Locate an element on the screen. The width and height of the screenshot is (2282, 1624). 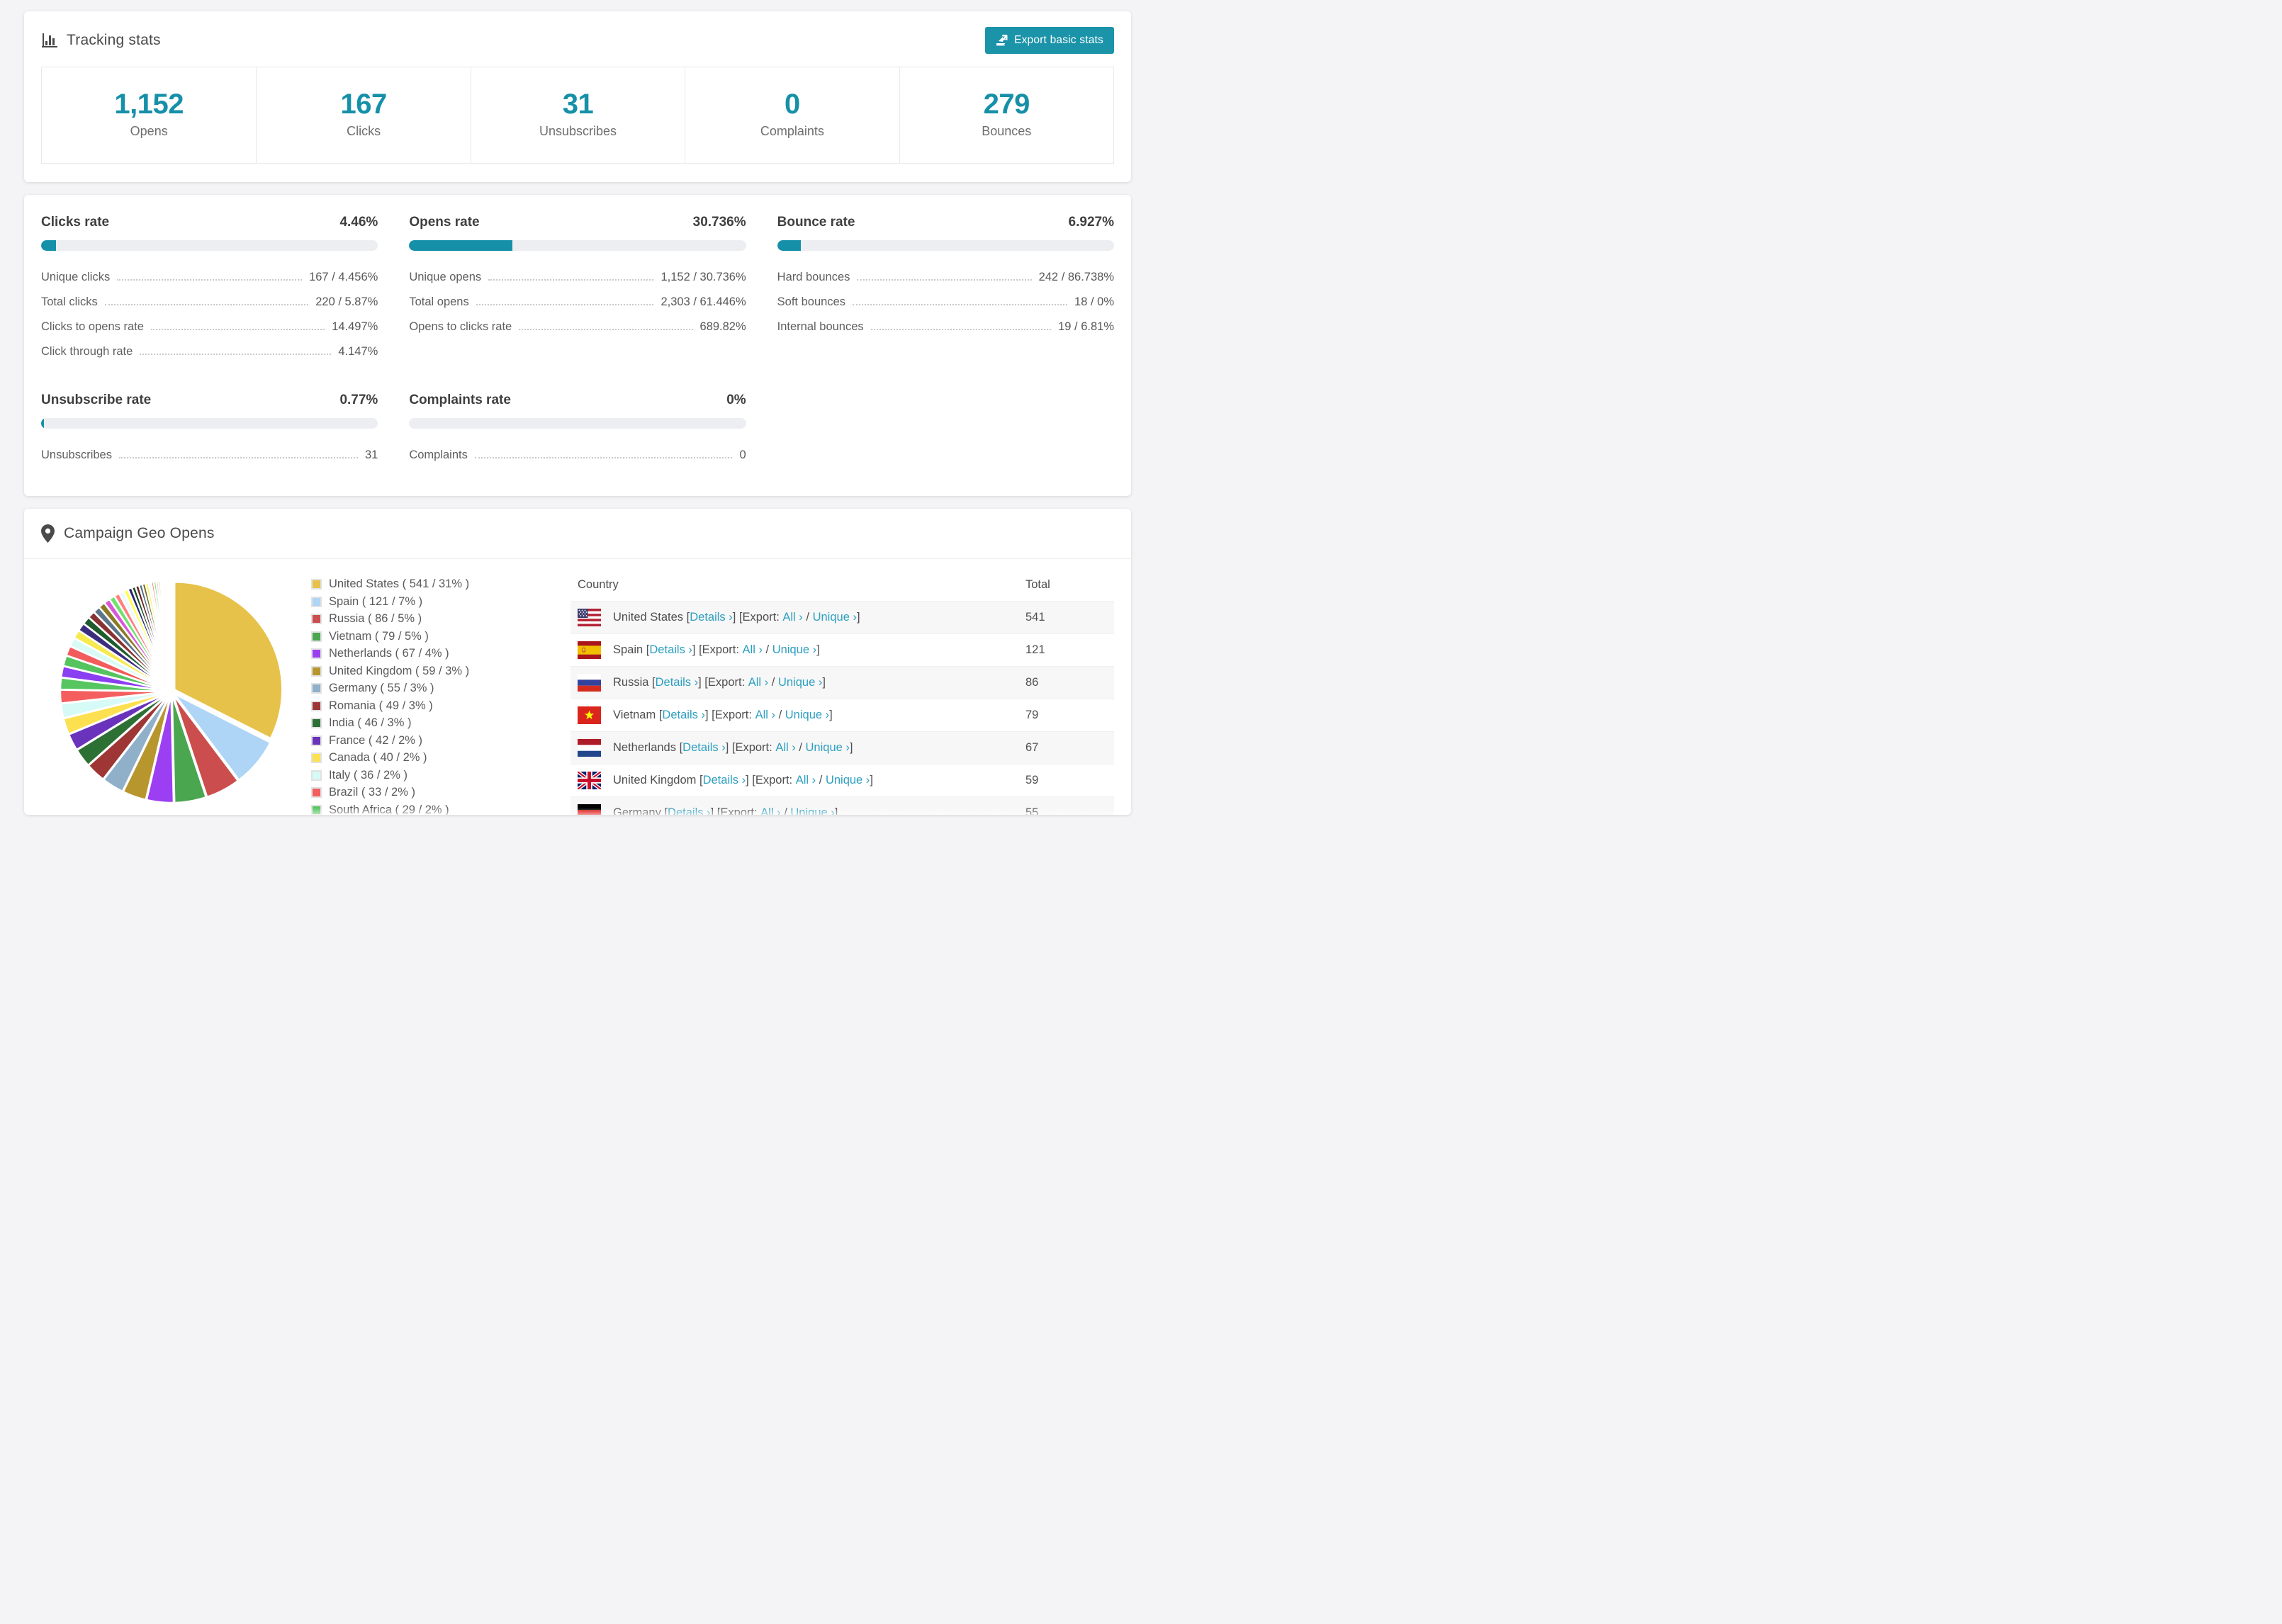
column-header-country: Country is located at coordinates (598, 584).